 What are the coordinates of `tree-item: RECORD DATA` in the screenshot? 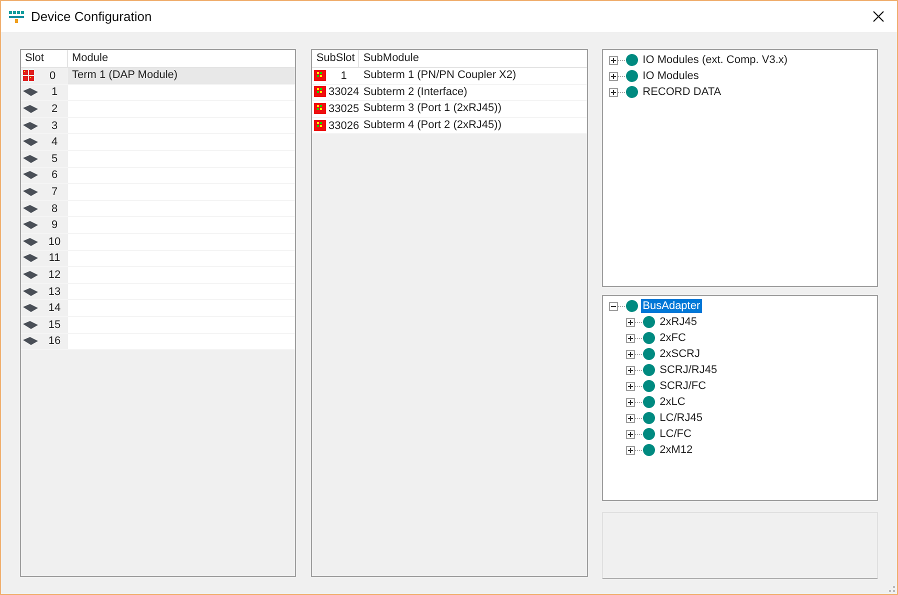 It's located at (682, 92).